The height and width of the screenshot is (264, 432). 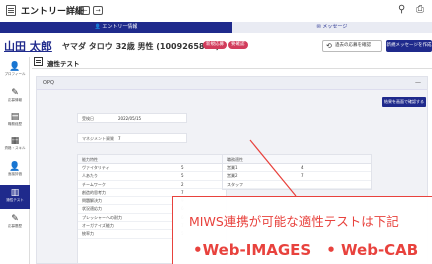 I want to click on exam-date-field: 受検日 2022/05/15, so click(x=132, y=118).